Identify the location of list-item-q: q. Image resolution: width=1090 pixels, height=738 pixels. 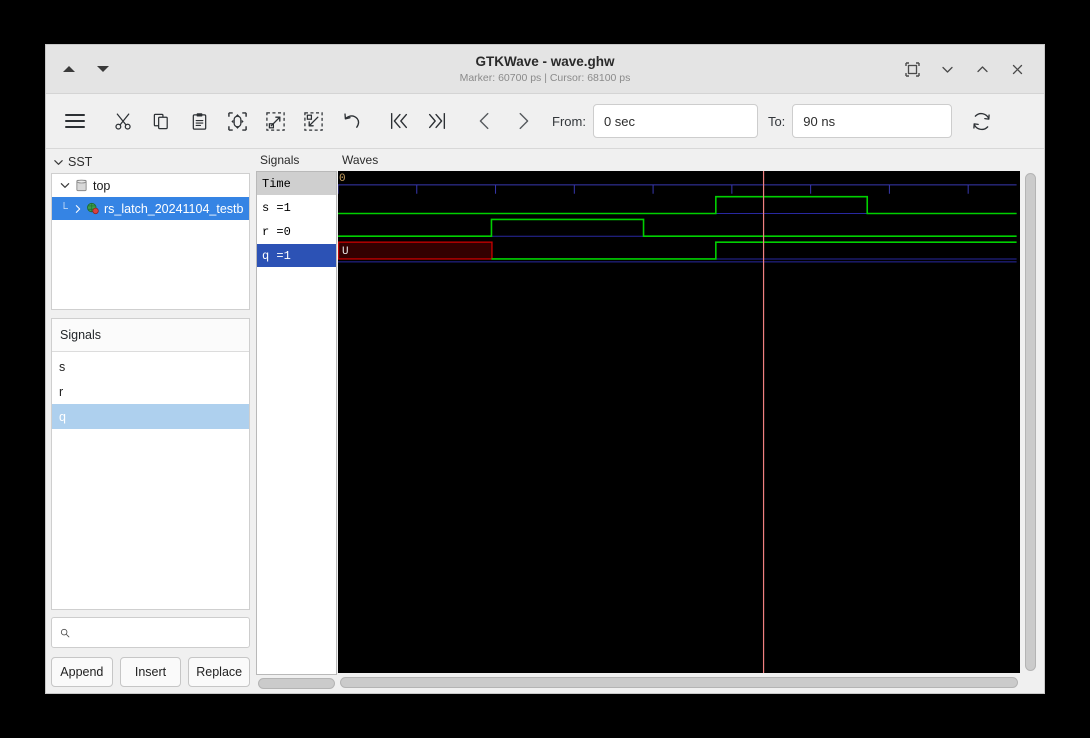
(150, 416).